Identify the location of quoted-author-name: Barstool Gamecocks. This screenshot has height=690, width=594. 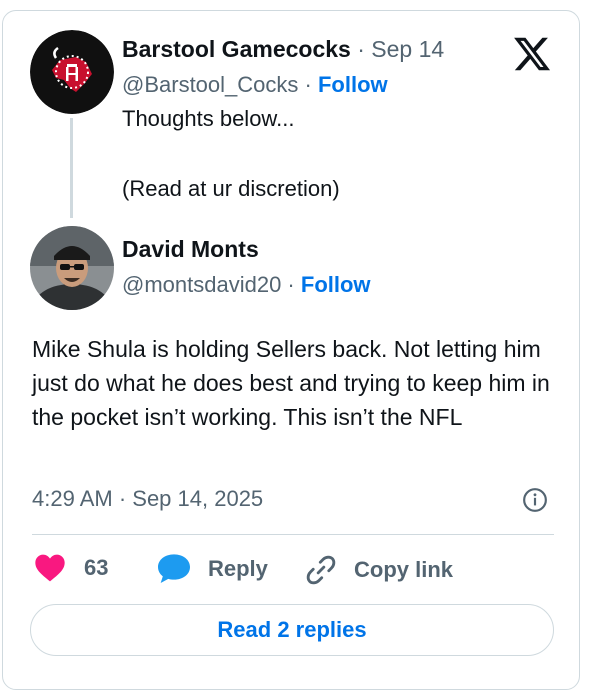
(236, 49).